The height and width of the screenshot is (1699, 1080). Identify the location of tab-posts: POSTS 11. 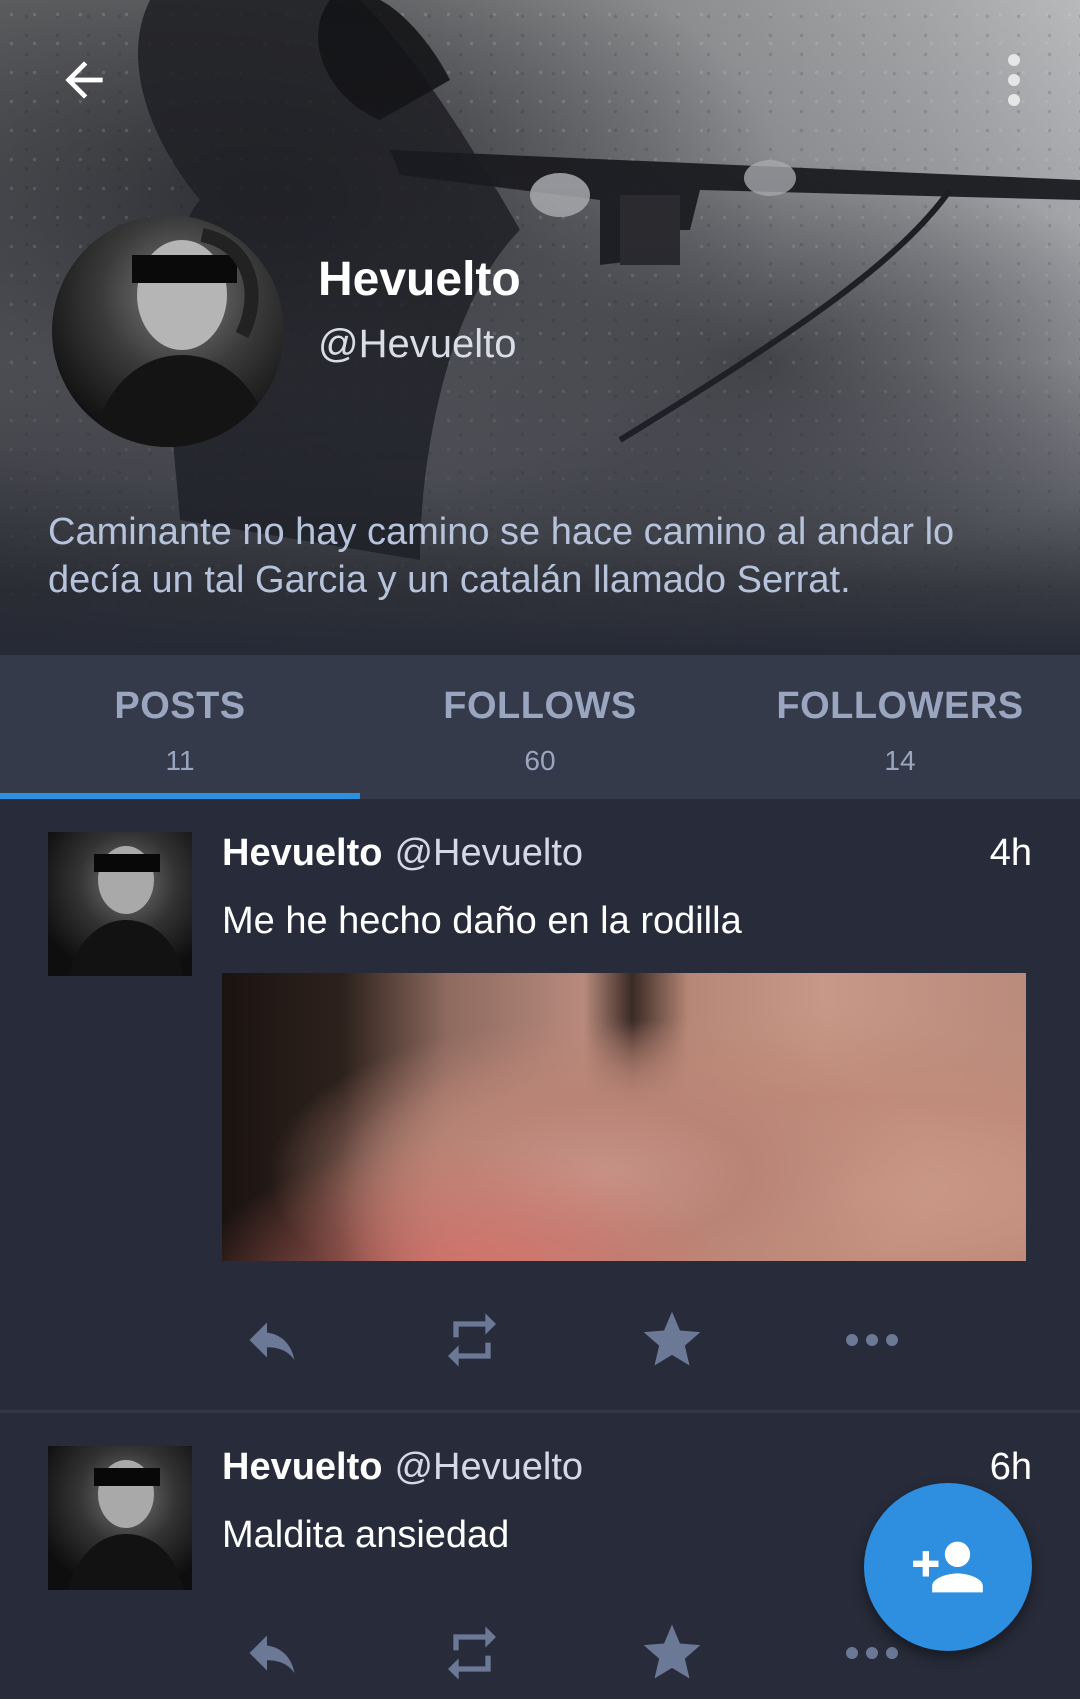
(180, 727).